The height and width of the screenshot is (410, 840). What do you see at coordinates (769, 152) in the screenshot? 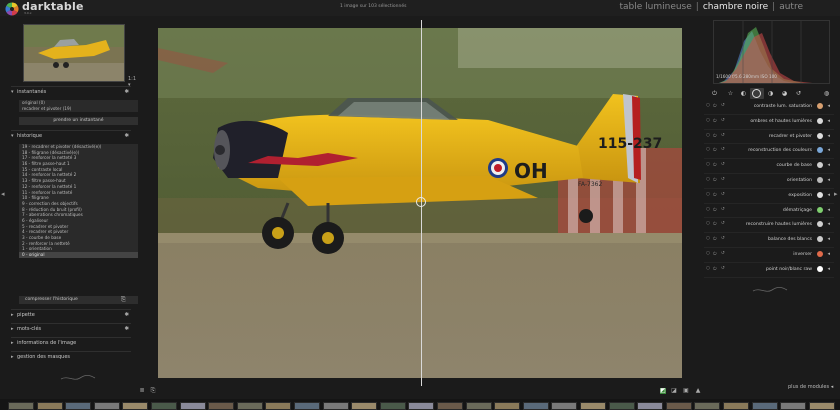
I see `module-row: ○ ⏻ ↺ reconstruction des couleurs ◂` at bounding box center [769, 152].